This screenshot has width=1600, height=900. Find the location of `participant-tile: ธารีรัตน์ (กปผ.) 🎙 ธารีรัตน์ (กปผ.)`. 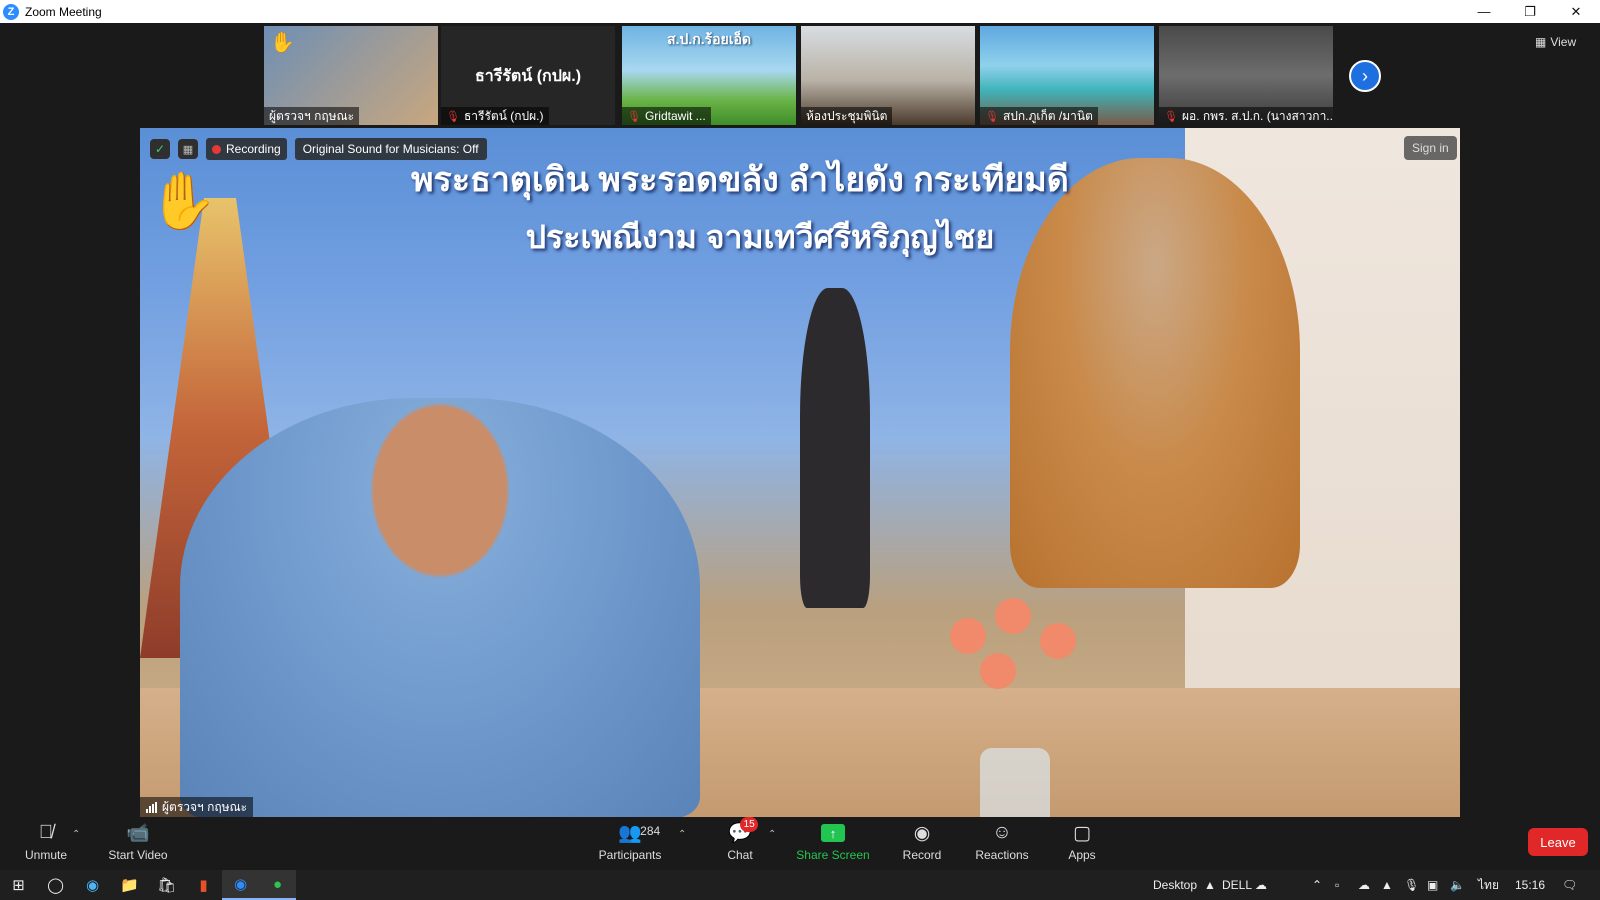

participant-tile: ธารีรัตน์ (กปผ.) 🎙 ธารีรัตน์ (กปผ.) is located at coordinates (528, 75).